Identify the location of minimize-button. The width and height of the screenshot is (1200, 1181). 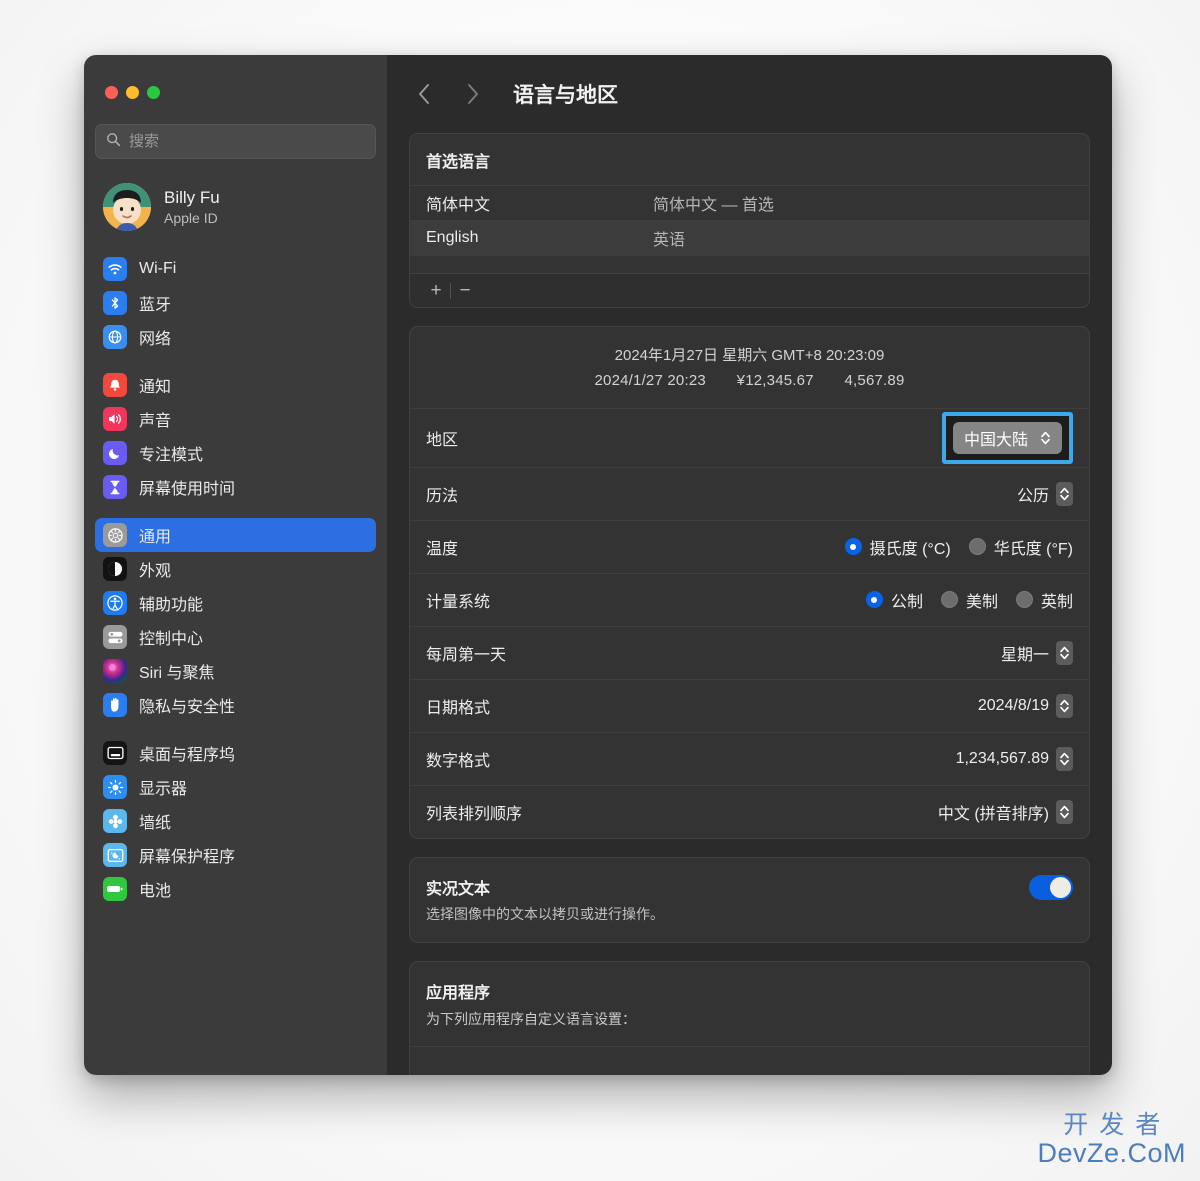
(132, 92).